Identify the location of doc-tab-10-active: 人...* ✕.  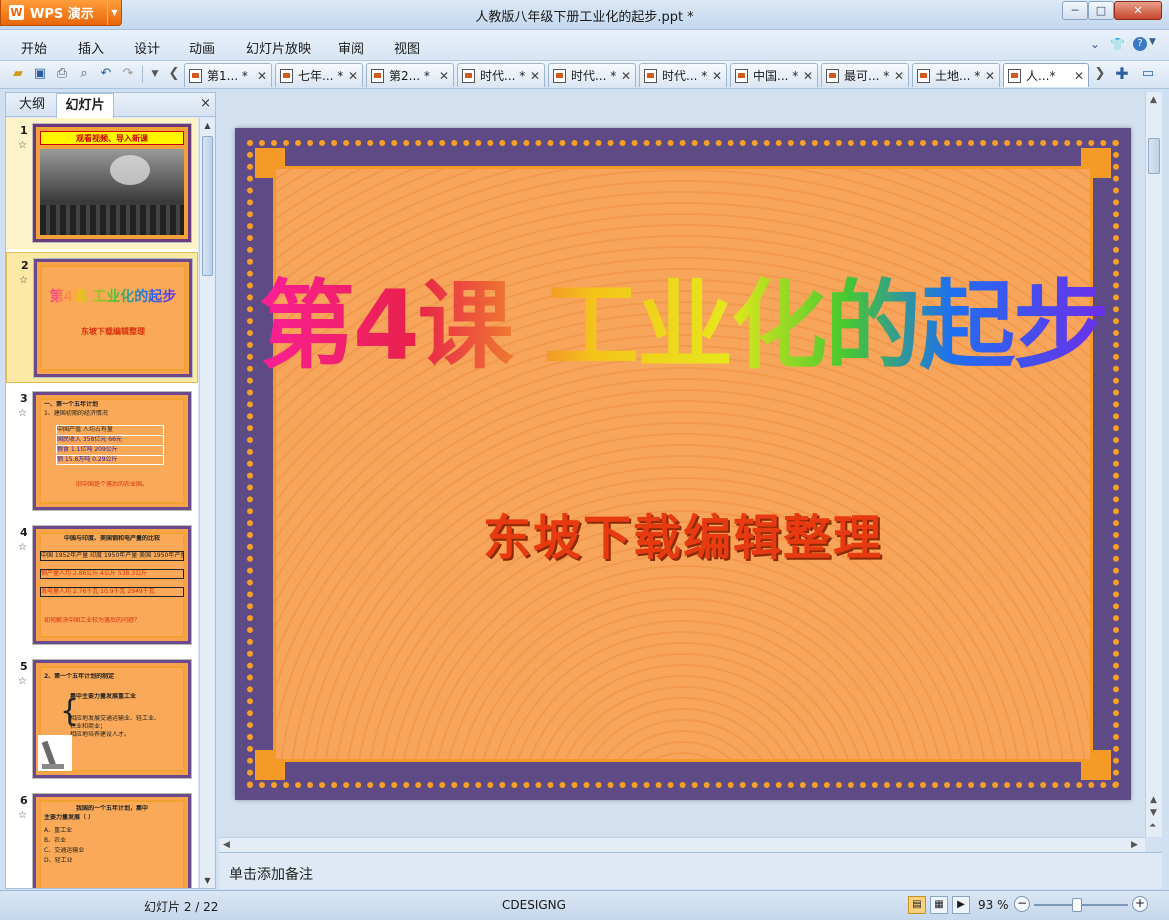
(1046, 75).